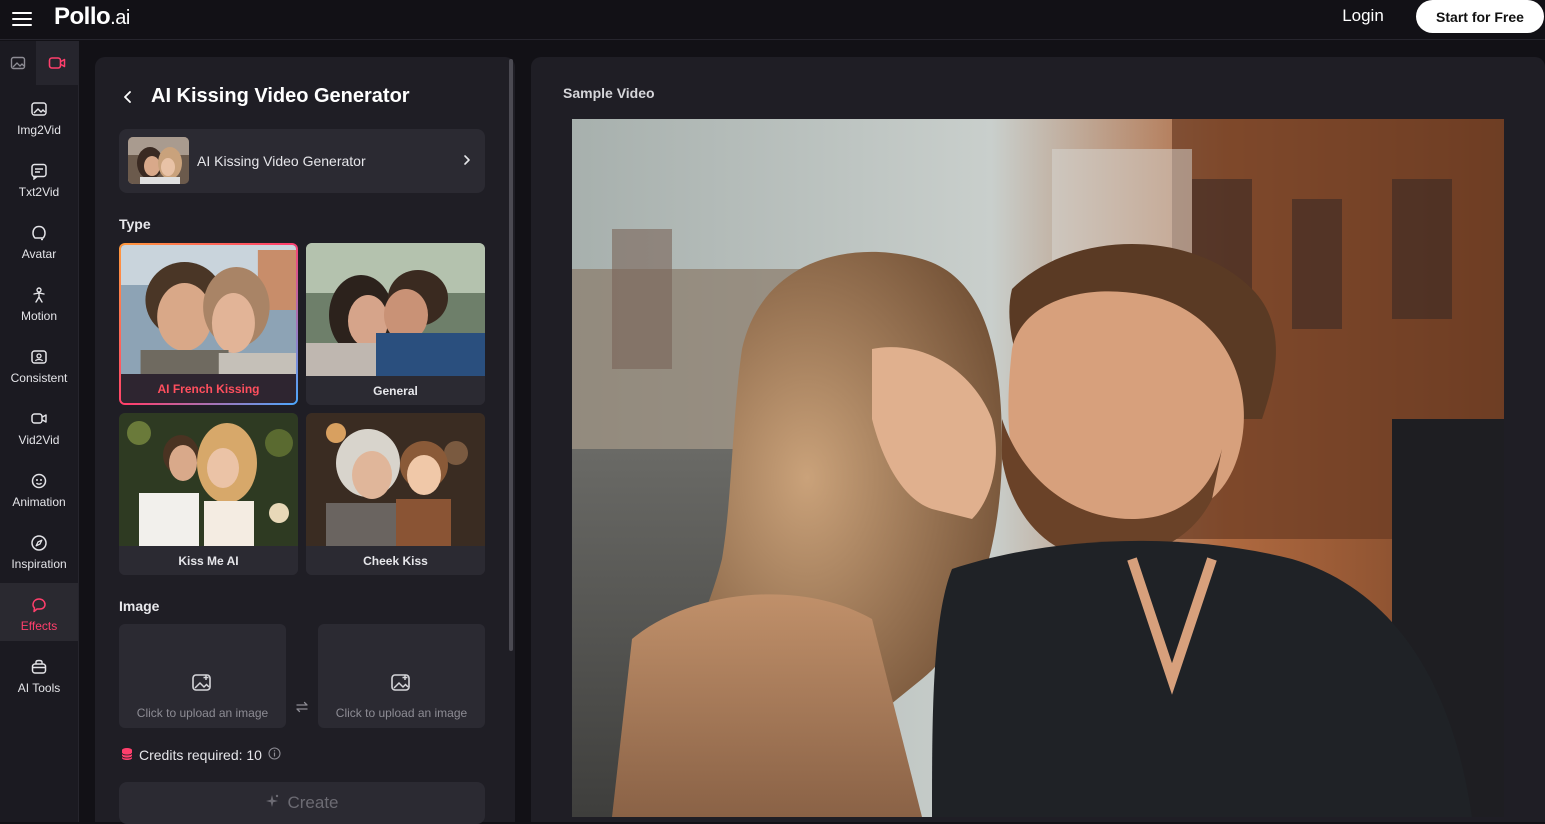 This screenshot has height=824, width=1545. Describe the element at coordinates (39, 605) in the screenshot. I see `effects-icon` at that location.